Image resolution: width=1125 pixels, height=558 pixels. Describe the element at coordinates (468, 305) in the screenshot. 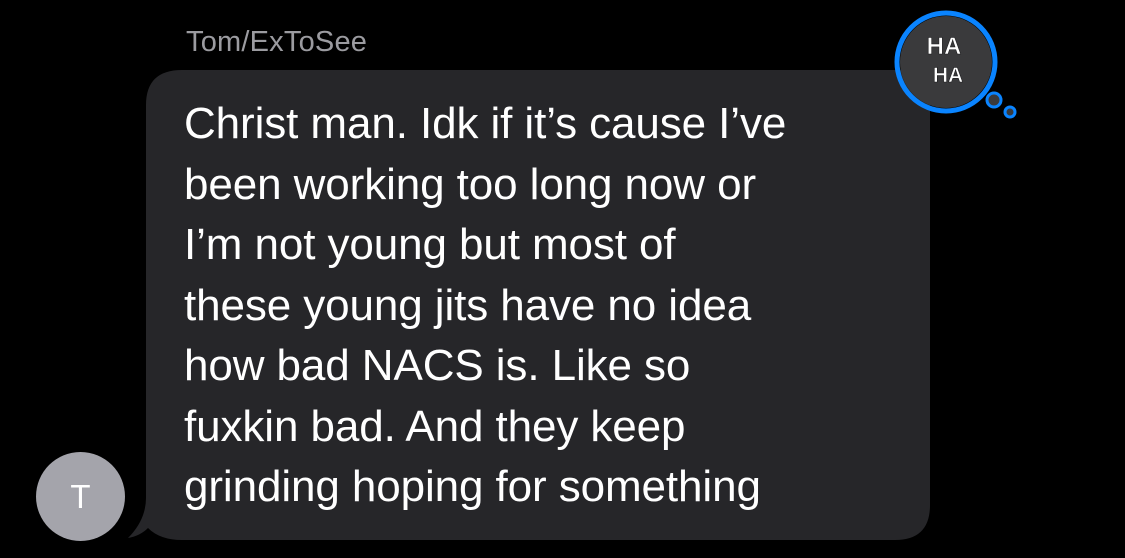

I see `message-line: these young jits have no idea` at that location.